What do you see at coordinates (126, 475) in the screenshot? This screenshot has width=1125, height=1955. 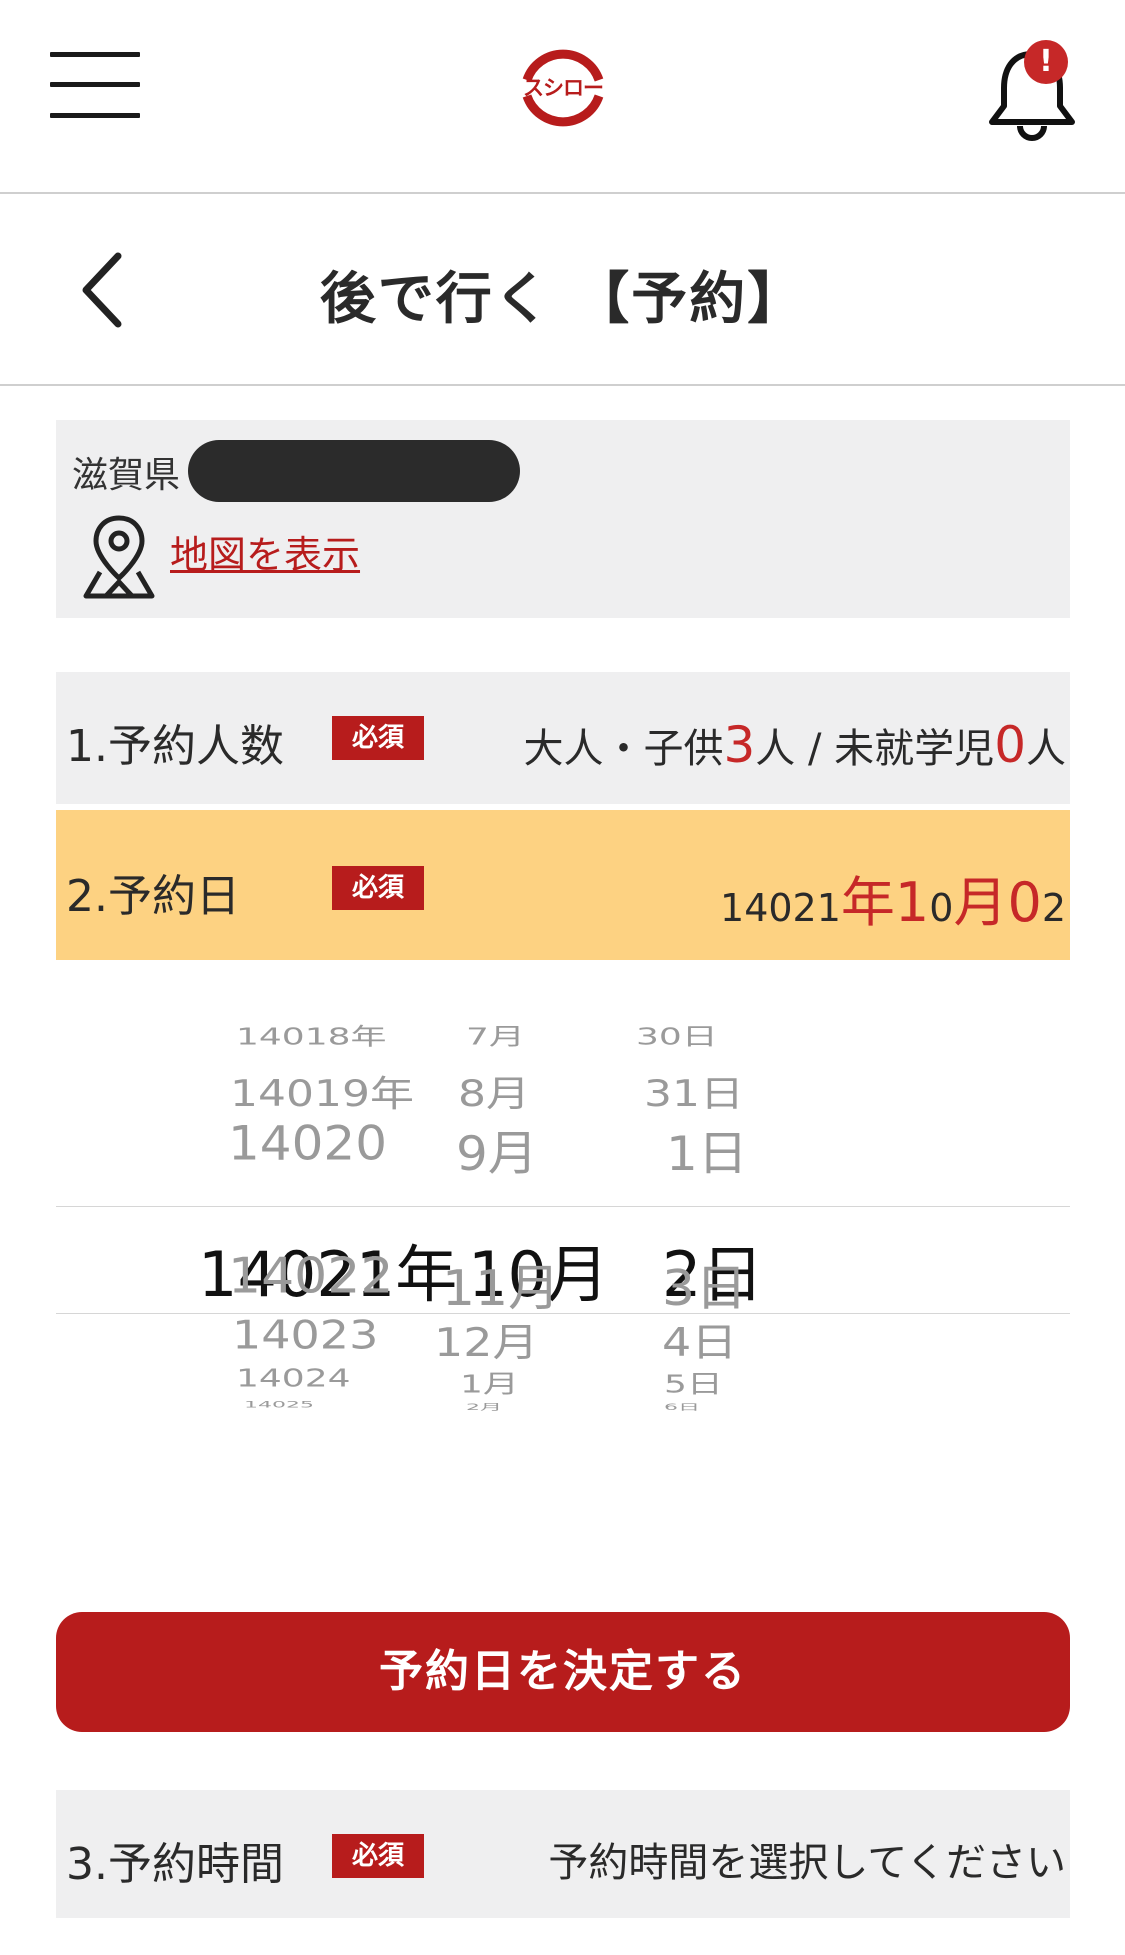 I see `store-prefecture: 滋賀県` at bounding box center [126, 475].